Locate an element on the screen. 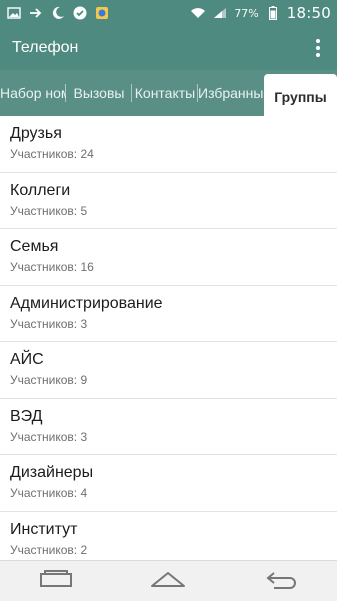 This screenshot has width=337, height=601. app-icon is located at coordinates (102, 13).